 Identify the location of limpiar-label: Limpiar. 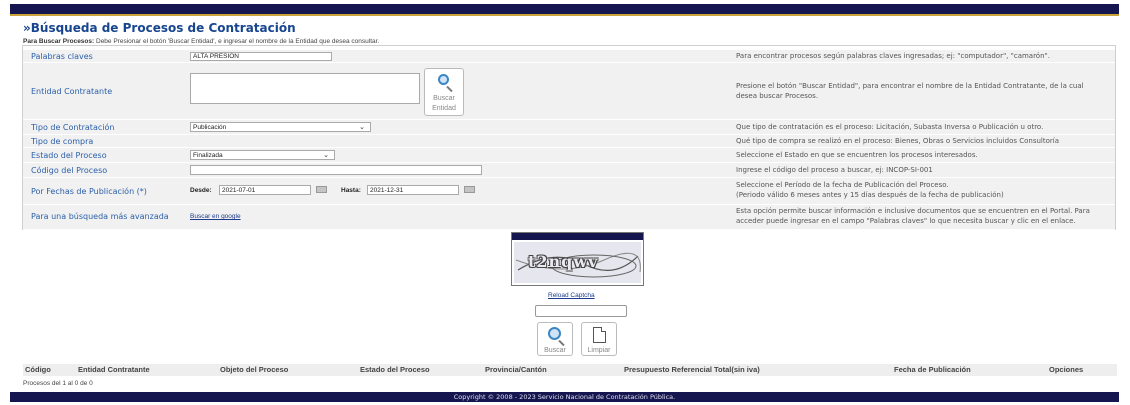
(599, 350).